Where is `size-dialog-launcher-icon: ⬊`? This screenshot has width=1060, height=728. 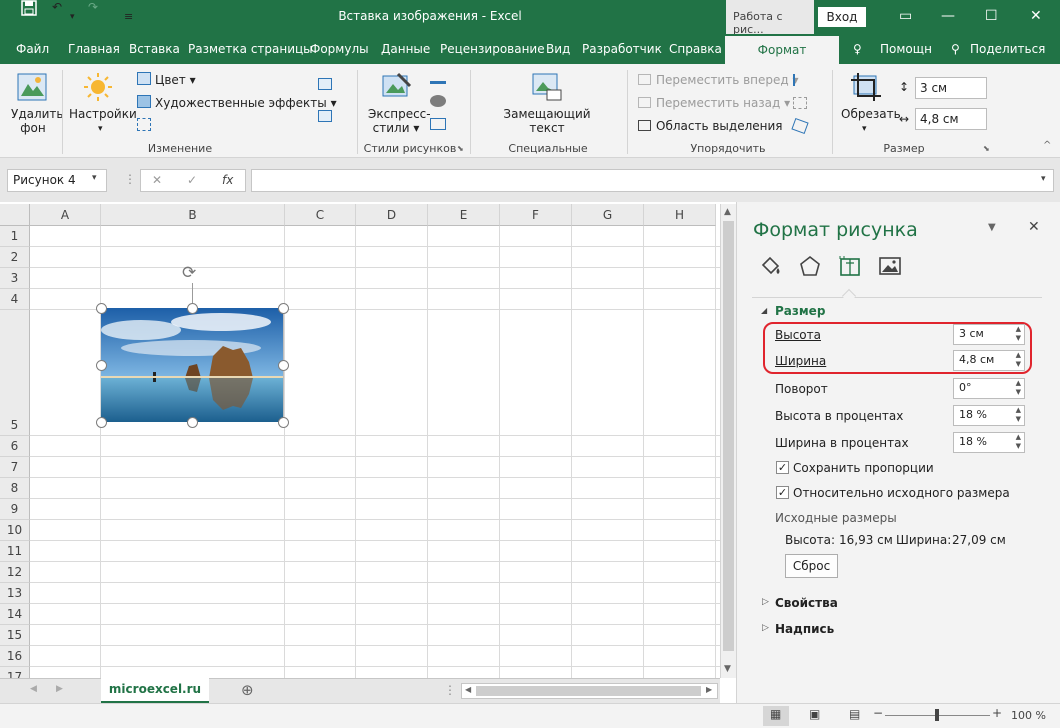
size-dialog-launcher-icon: ⬊ is located at coordinates (986, 148).